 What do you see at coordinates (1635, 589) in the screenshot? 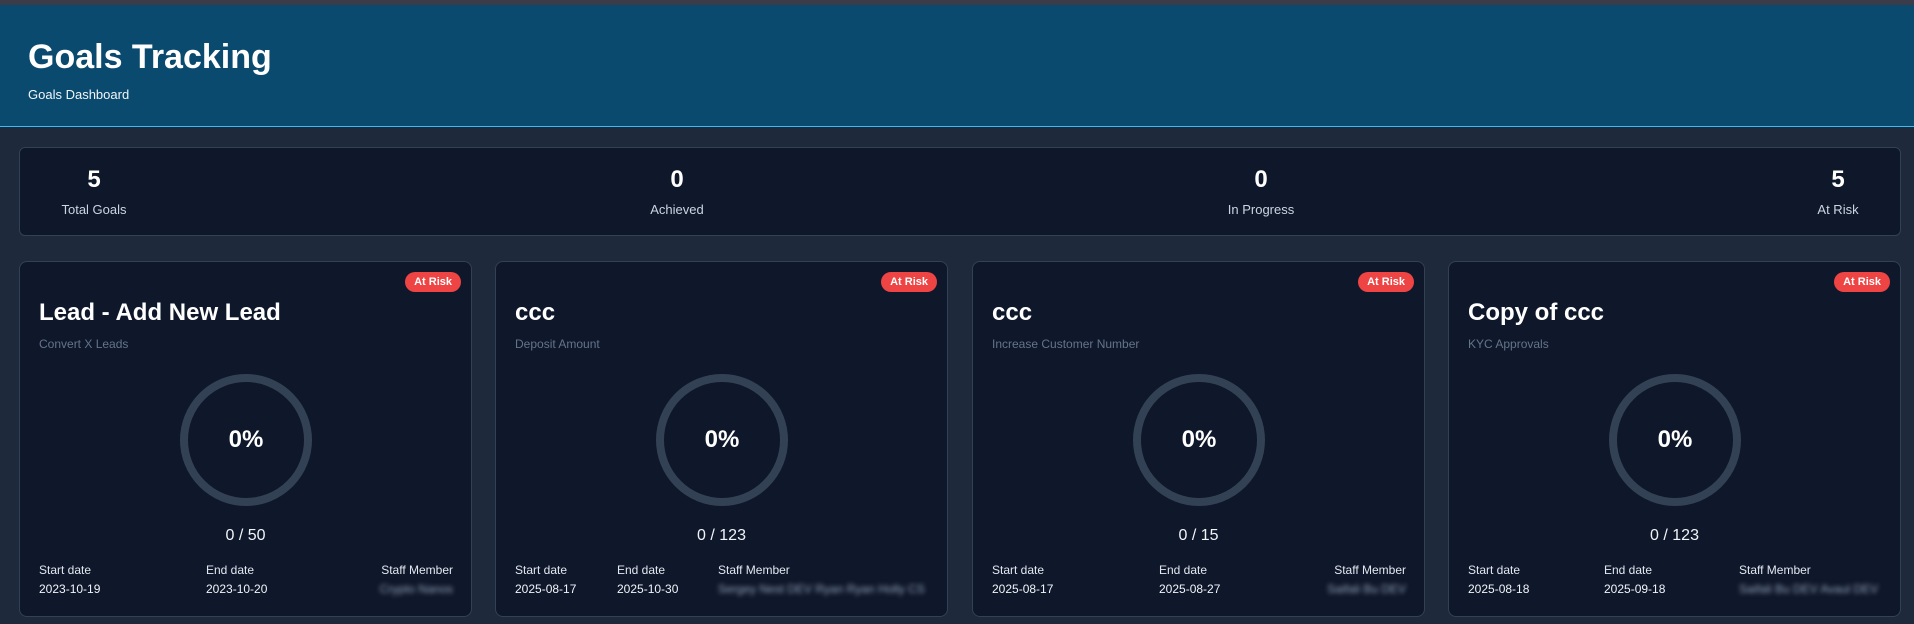
I see `end-date-value: 2025-09-18` at bounding box center [1635, 589].